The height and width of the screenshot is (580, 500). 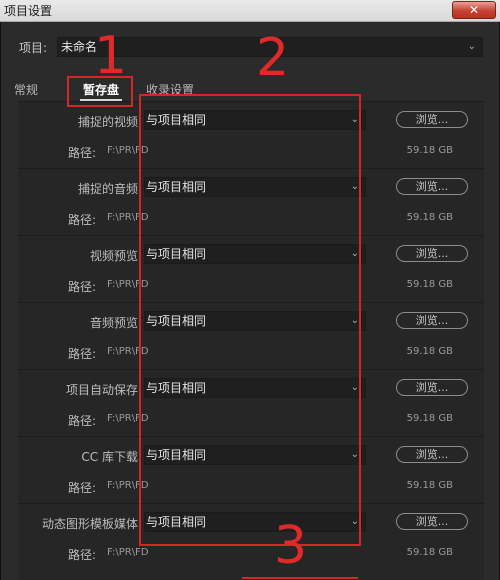 What do you see at coordinates (115, 256) in the screenshot?
I see `video-previews-label: 视频预览:` at bounding box center [115, 256].